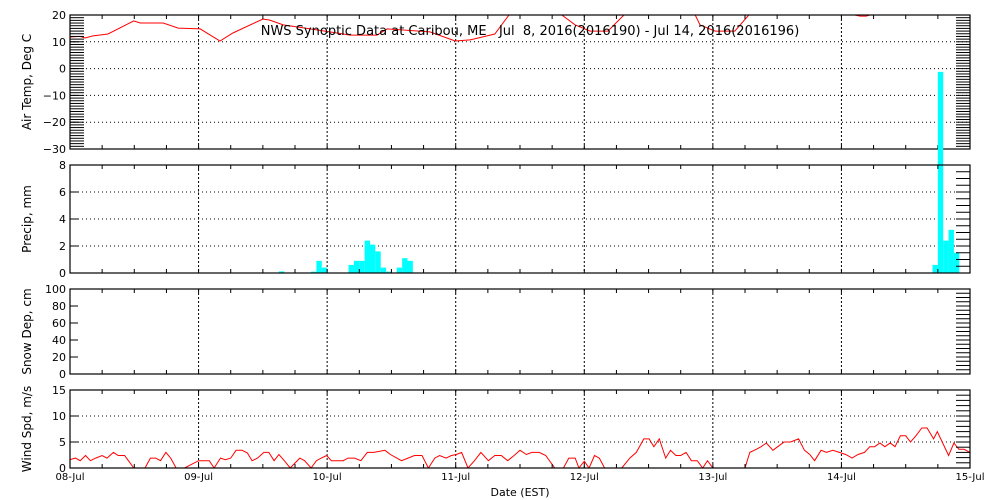  I want to click on y-tick-label: 40, so click(59, 340).